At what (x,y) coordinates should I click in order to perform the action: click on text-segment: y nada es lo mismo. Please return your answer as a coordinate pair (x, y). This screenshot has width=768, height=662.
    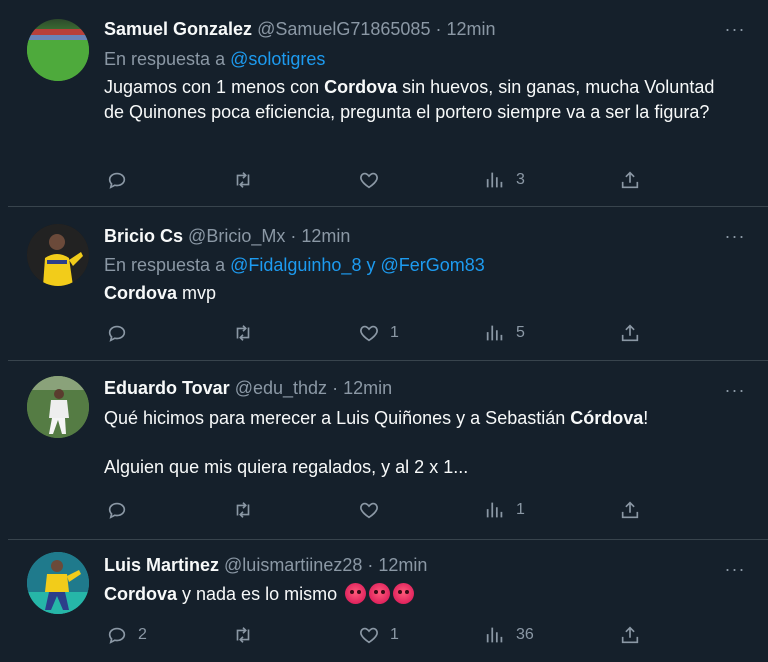
    Looking at the image, I should click on (257, 594).